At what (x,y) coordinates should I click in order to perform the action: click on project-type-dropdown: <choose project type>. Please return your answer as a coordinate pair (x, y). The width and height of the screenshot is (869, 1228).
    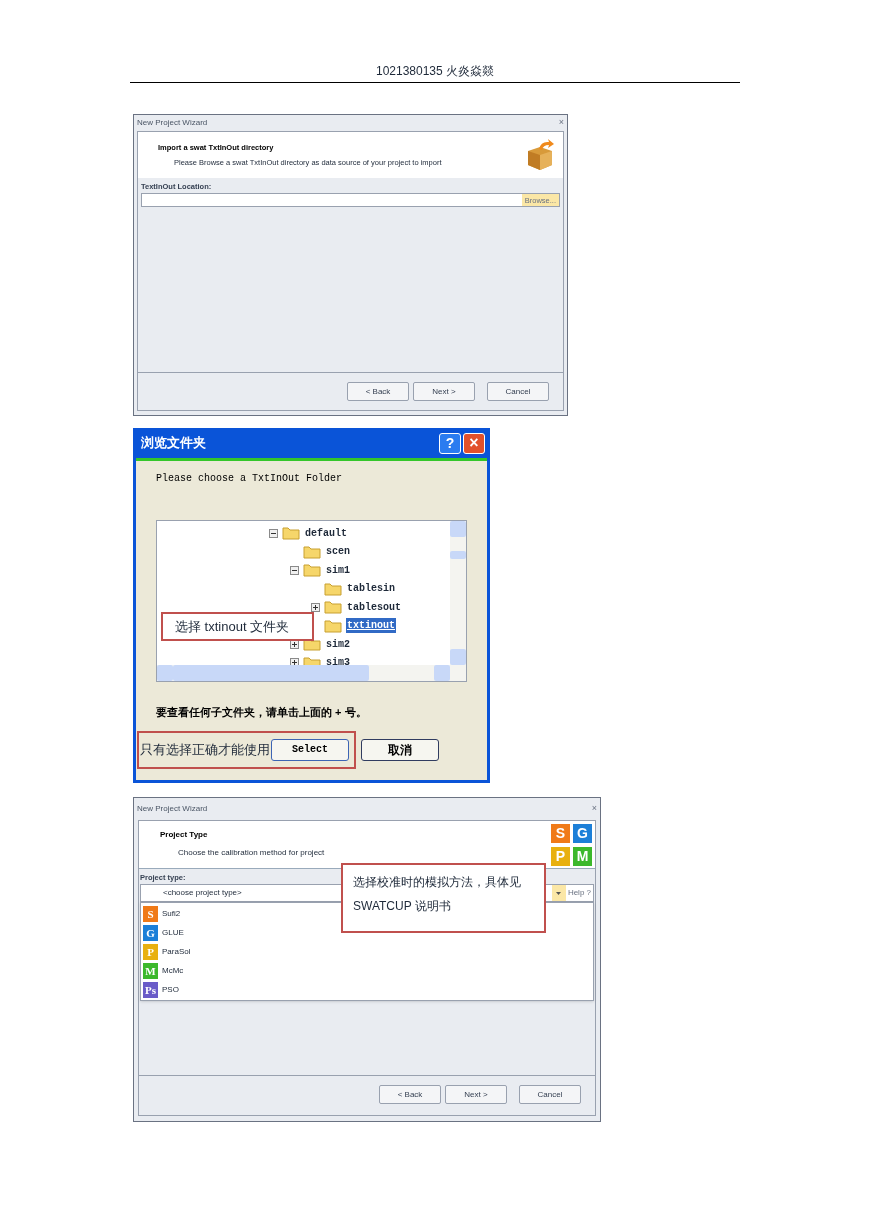
    Looking at the image, I should click on (202, 893).